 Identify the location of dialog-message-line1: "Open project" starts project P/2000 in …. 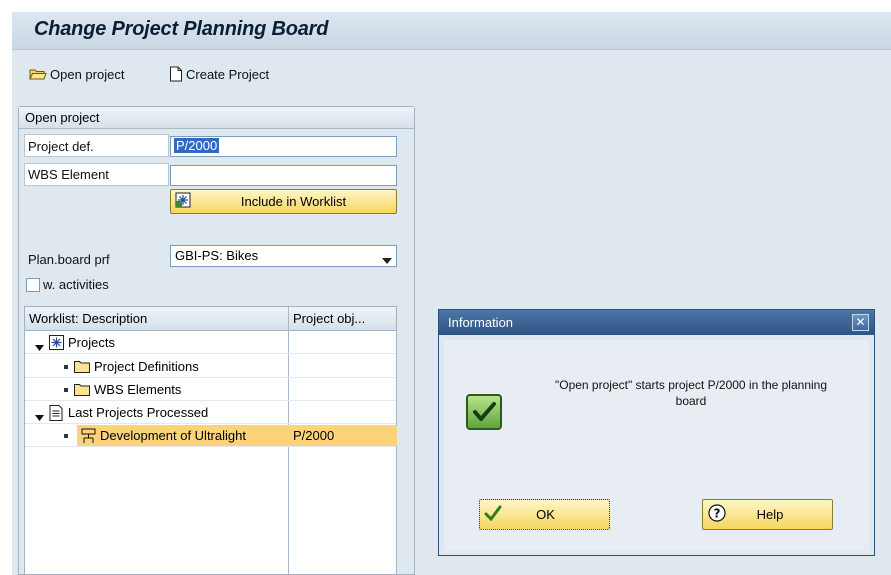
(690, 385).